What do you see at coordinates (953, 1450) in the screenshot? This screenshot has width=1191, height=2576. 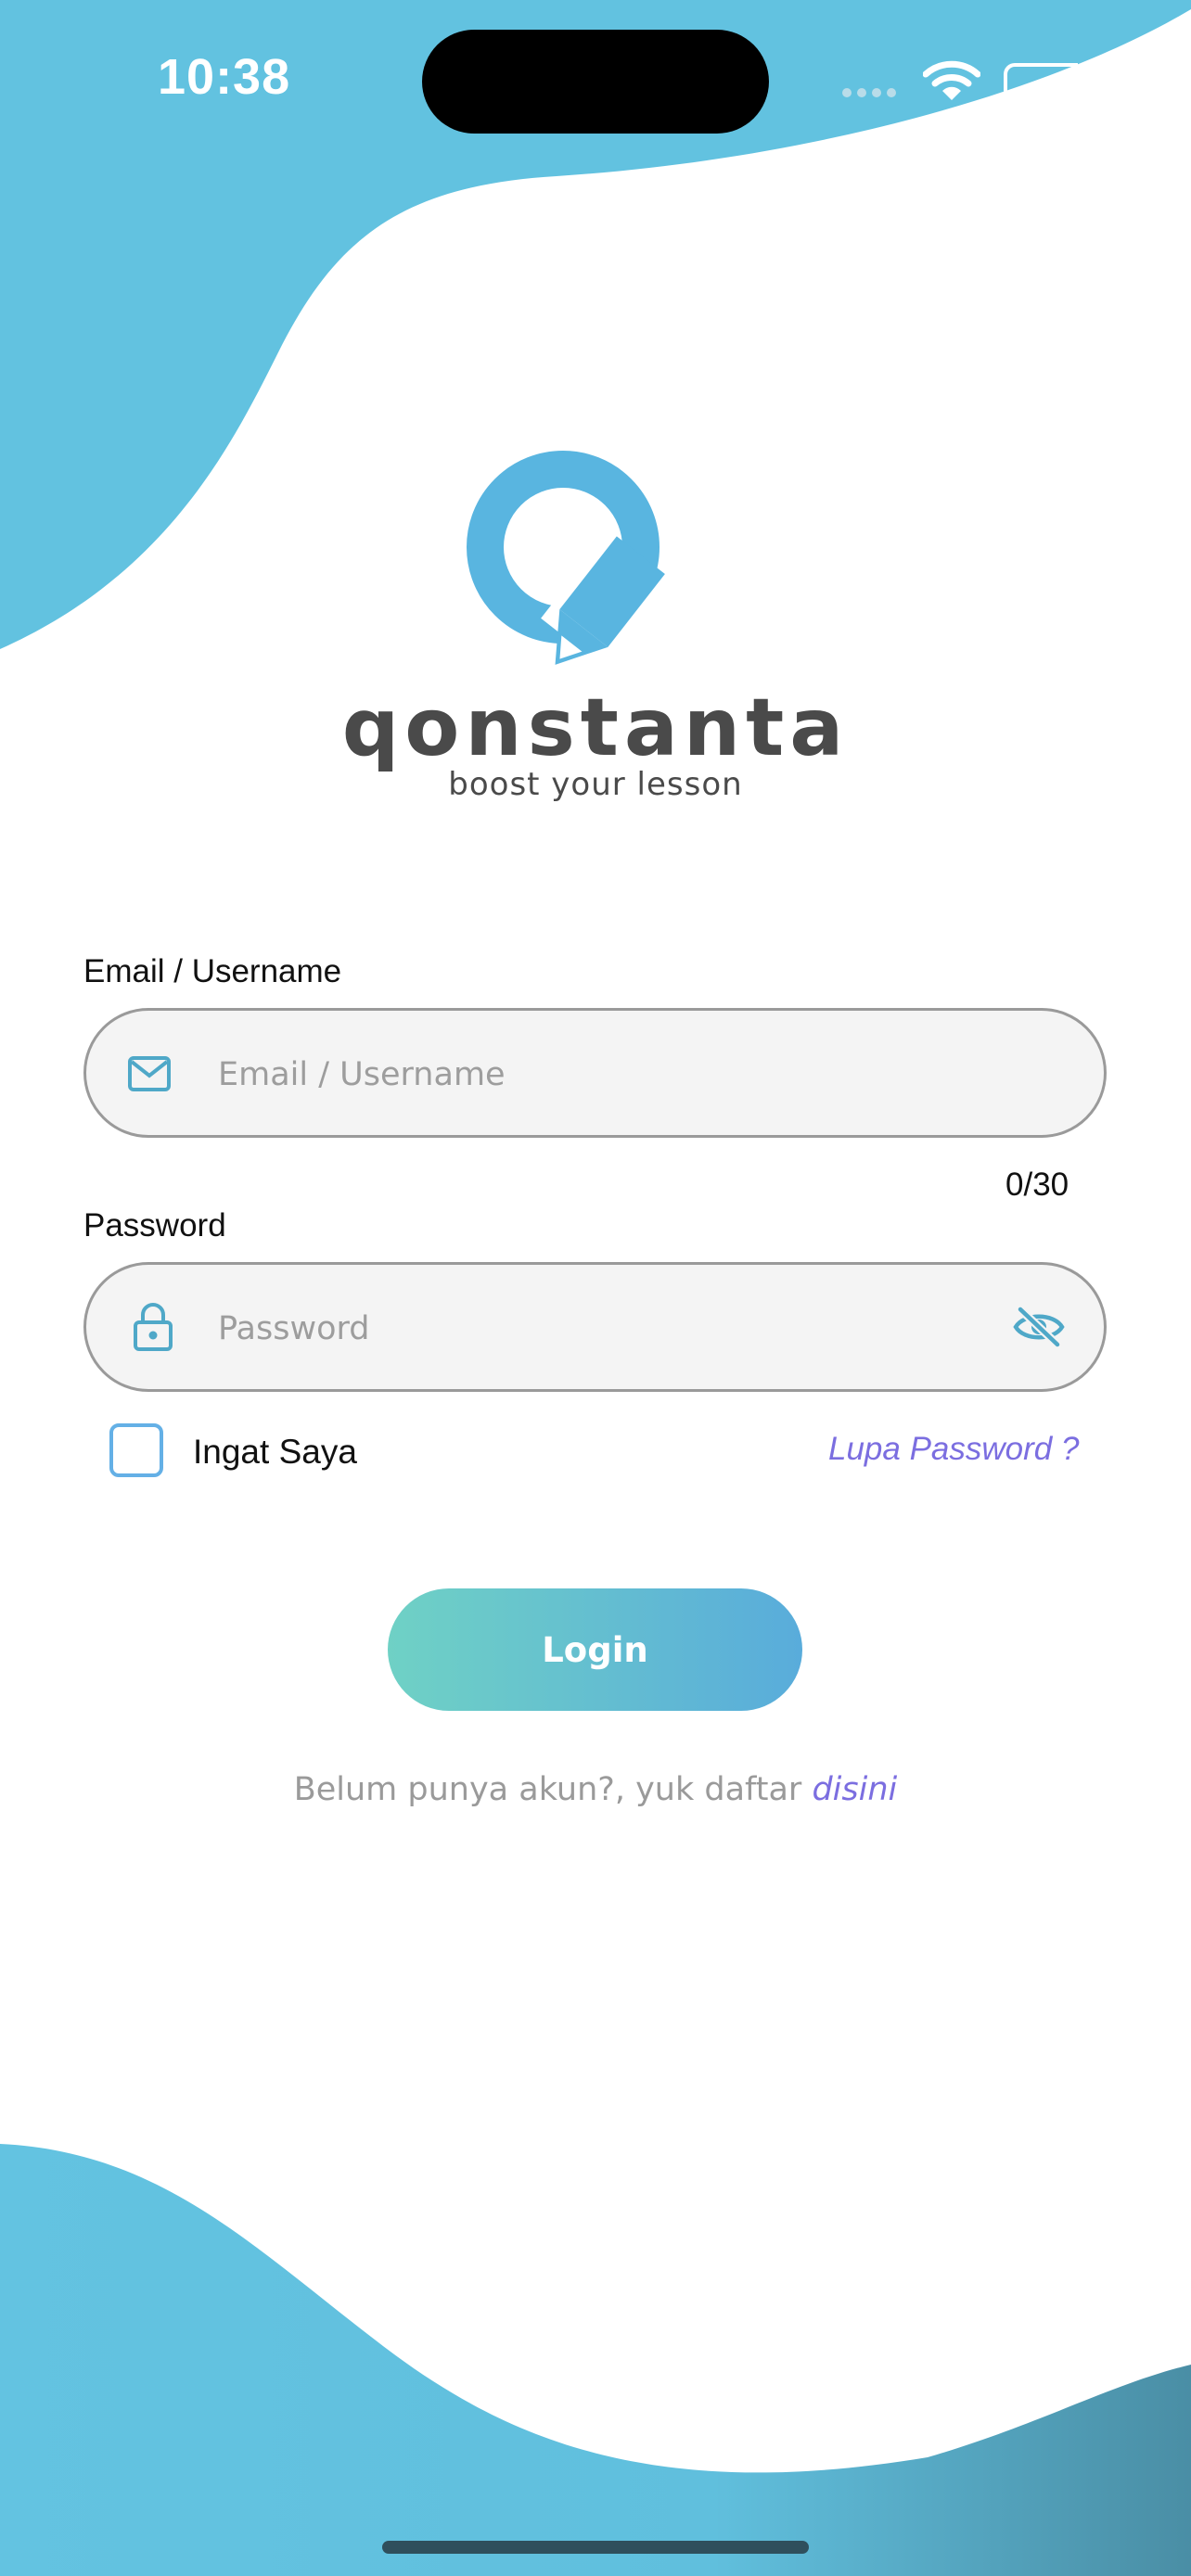 I see `forgot-password-link: Lupa Password ?` at bounding box center [953, 1450].